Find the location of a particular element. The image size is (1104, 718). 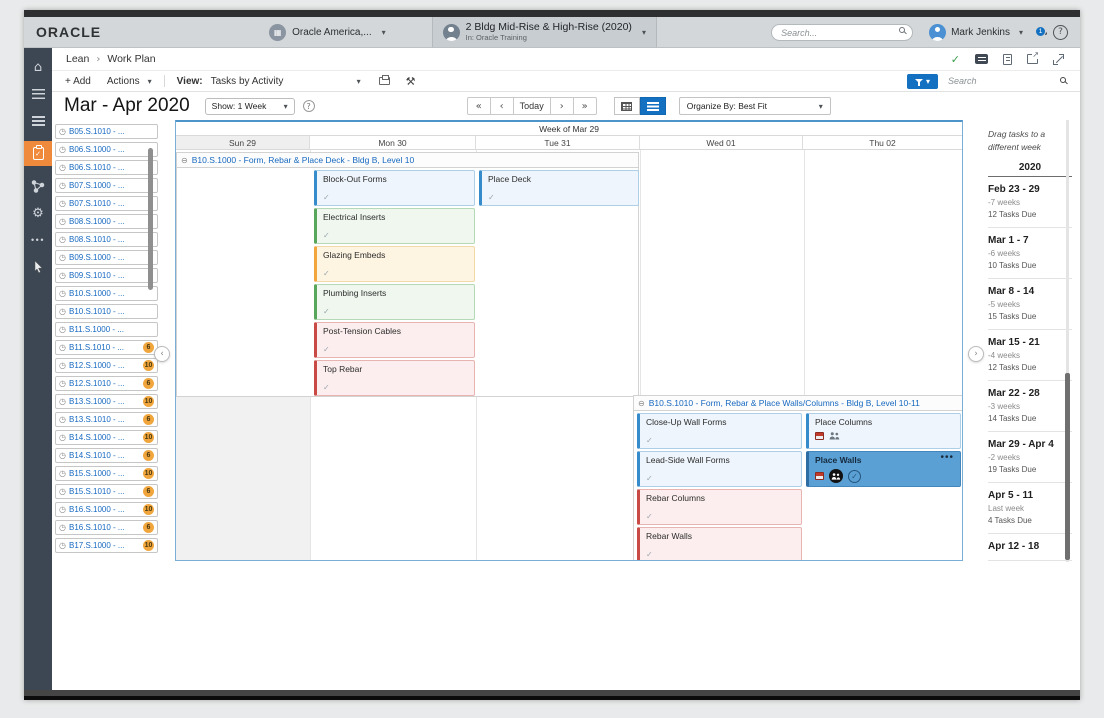

task-card: Rebar Walls ✓ is located at coordinates (719, 543).